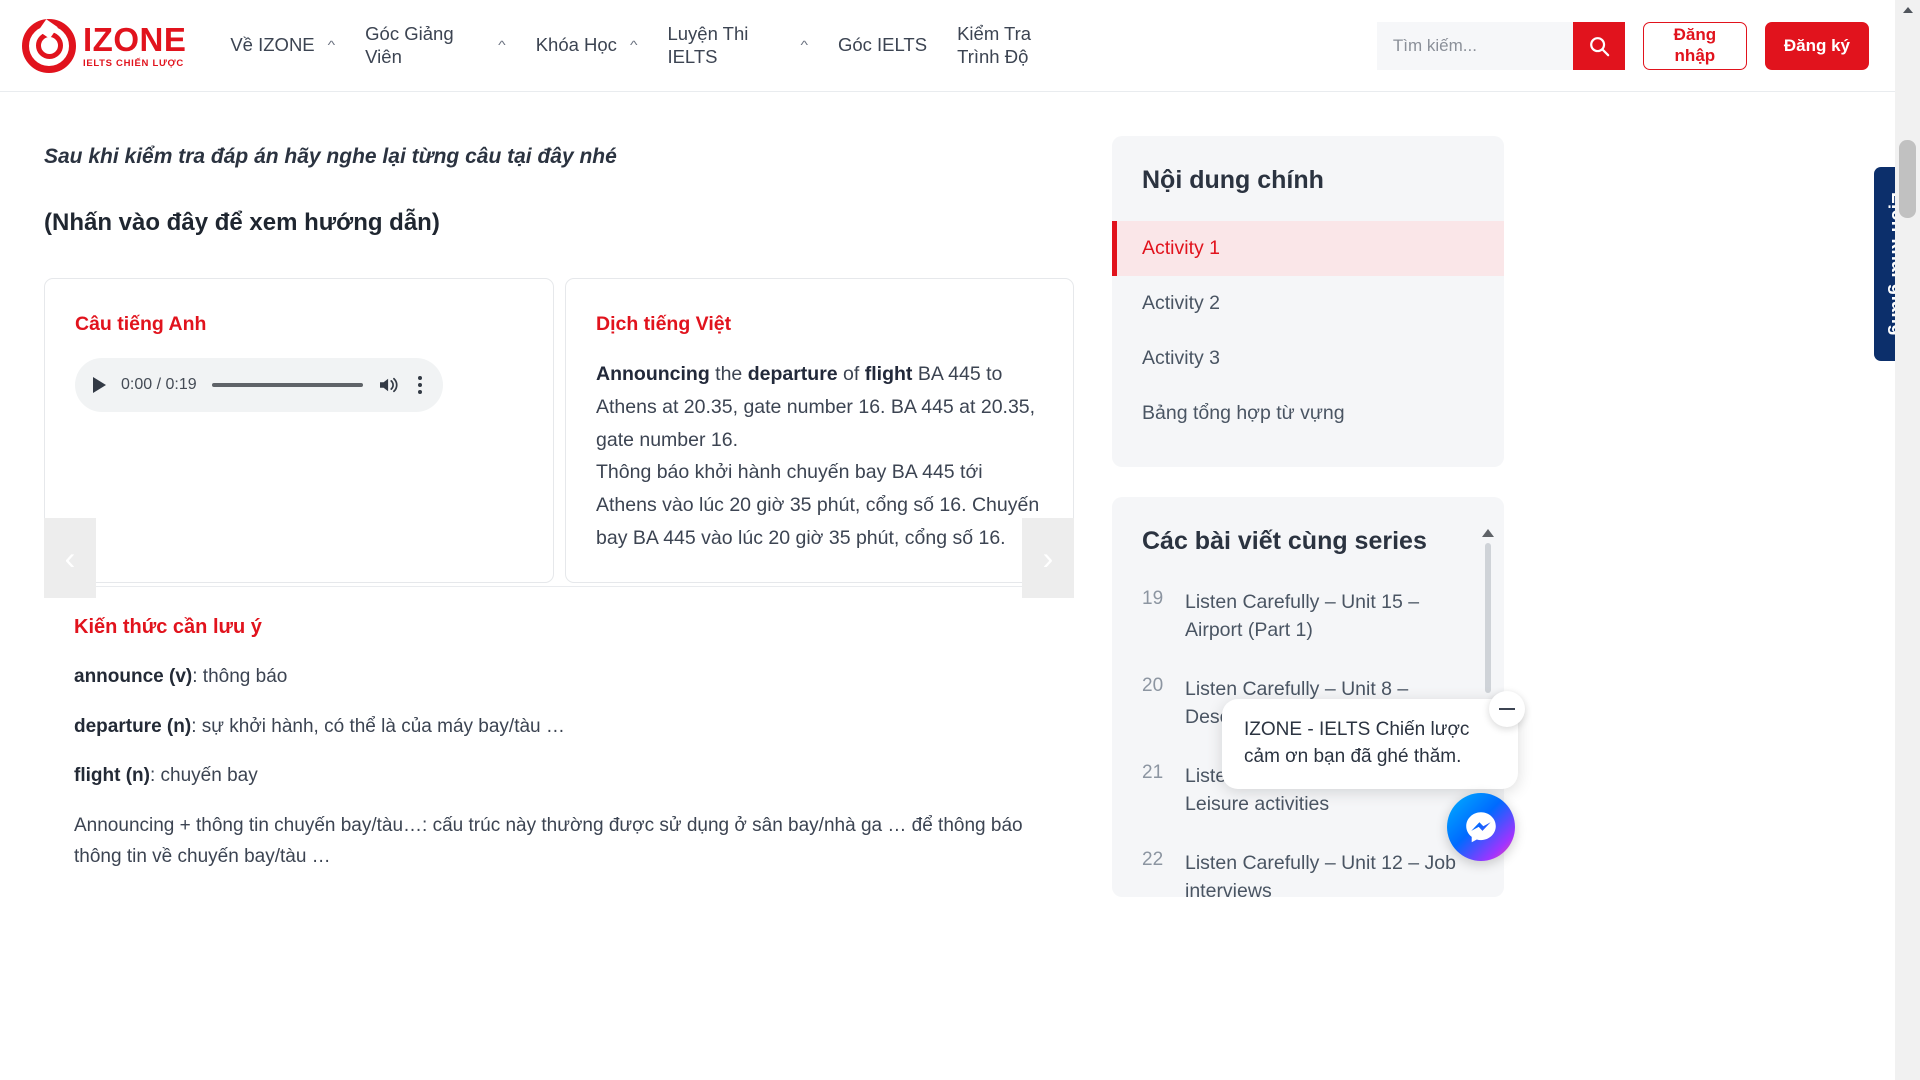 Image resolution: width=1920 pixels, height=1080 pixels. I want to click on nav-label: Góc IELTS, so click(882, 45).